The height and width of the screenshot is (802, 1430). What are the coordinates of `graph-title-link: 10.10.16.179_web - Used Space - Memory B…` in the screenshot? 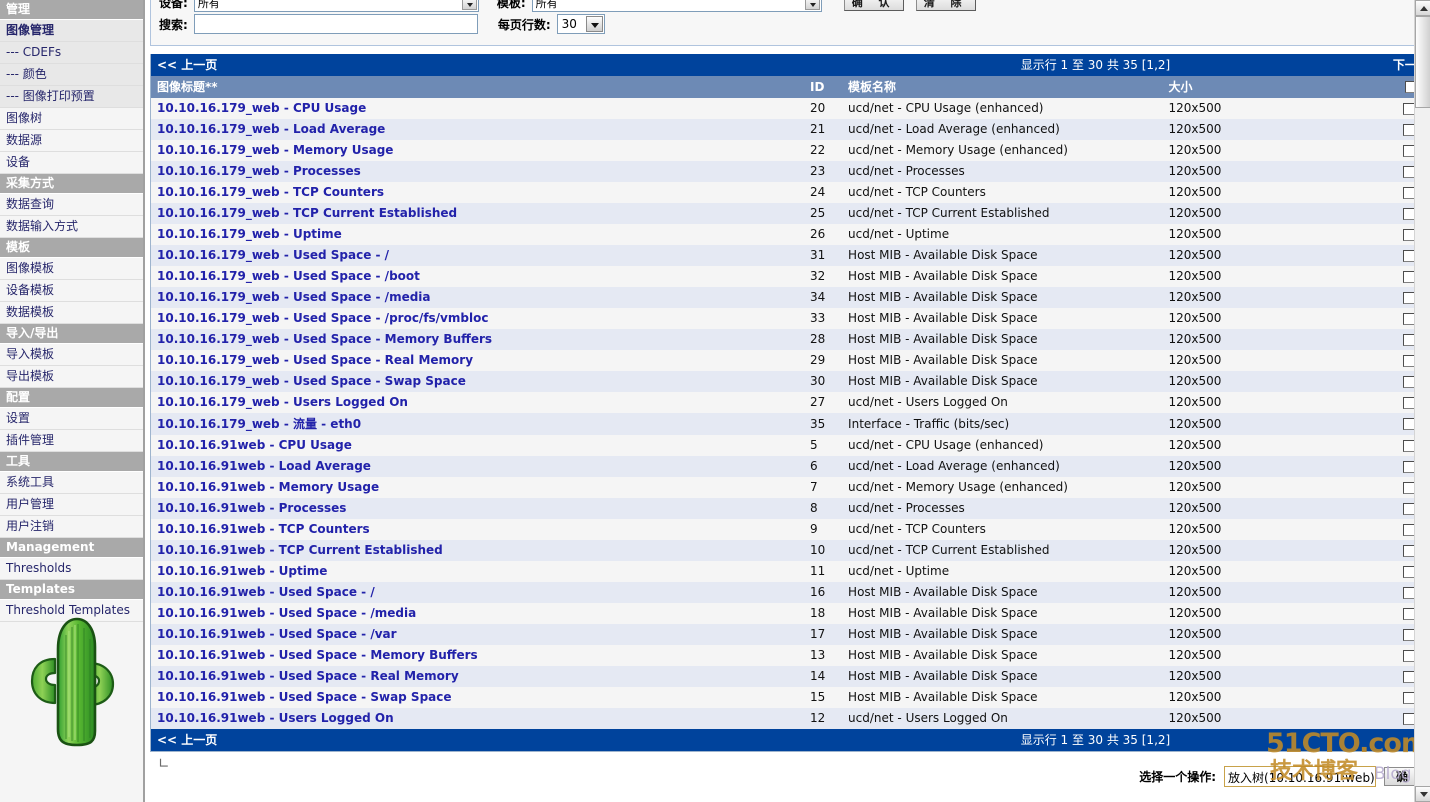 It's located at (324, 339).